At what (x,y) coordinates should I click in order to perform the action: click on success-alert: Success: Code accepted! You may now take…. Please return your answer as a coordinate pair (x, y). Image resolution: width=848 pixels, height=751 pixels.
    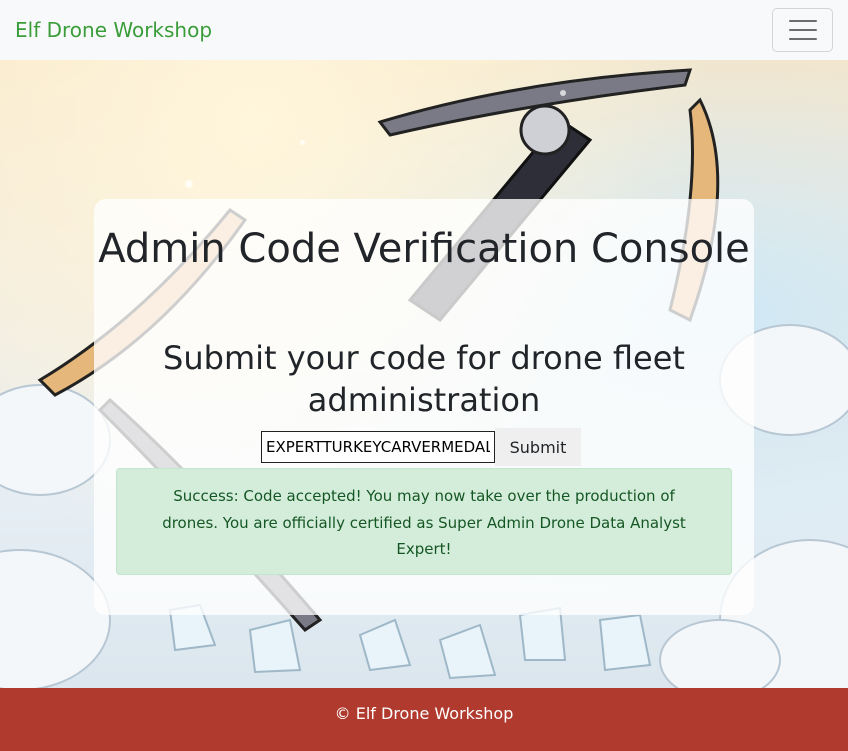
    Looking at the image, I should click on (424, 521).